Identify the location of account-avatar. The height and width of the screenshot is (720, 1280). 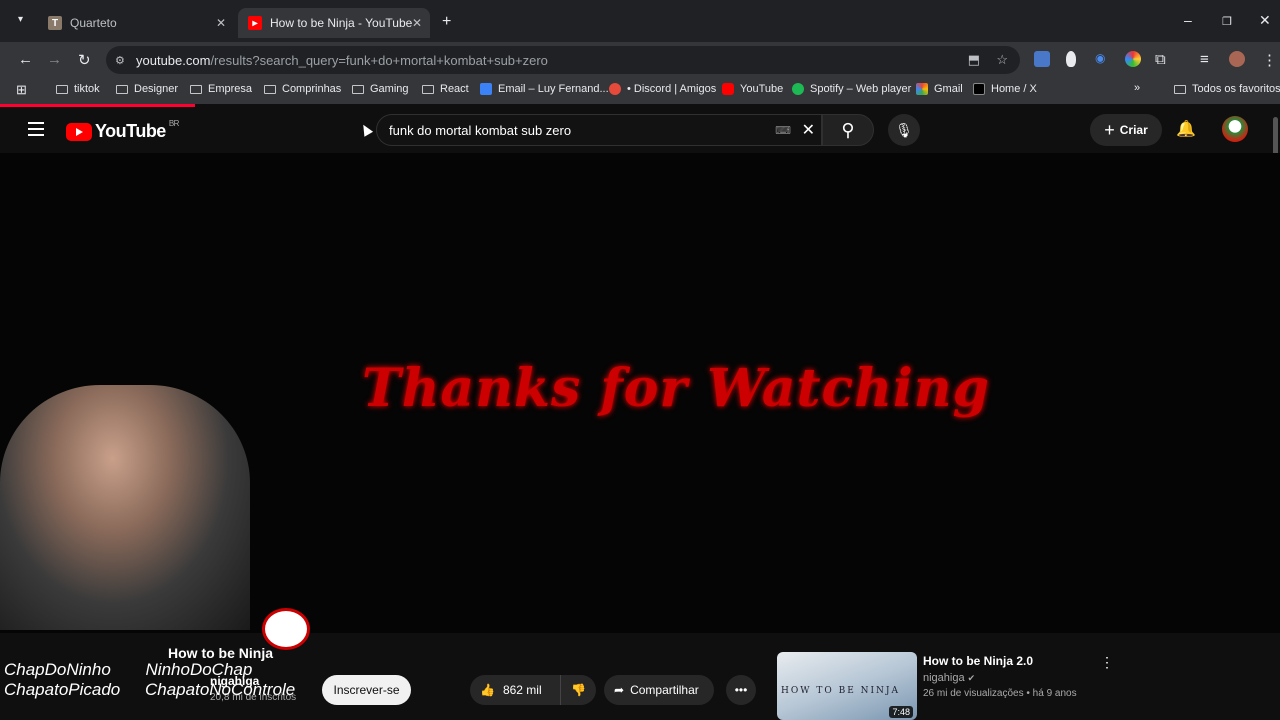
(1235, 129).